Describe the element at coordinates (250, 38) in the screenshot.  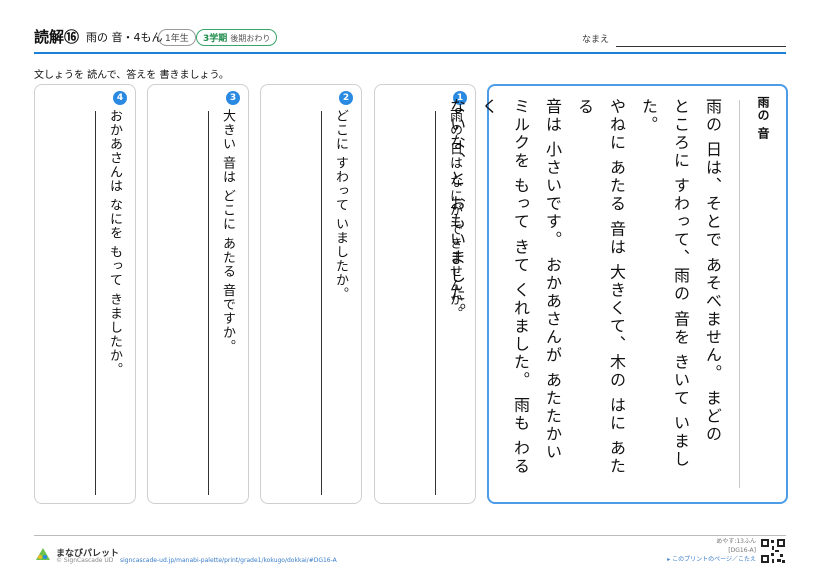
I see `term-badge-sub: 後期おわり` at that location.